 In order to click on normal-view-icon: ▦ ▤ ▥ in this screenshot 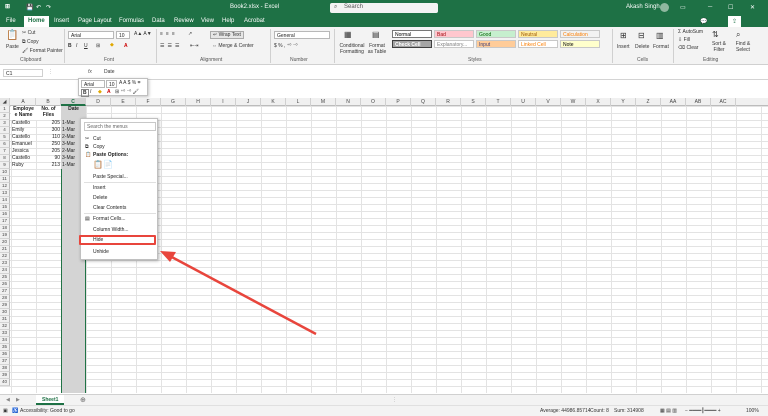, I will do `click(668, 411)`.